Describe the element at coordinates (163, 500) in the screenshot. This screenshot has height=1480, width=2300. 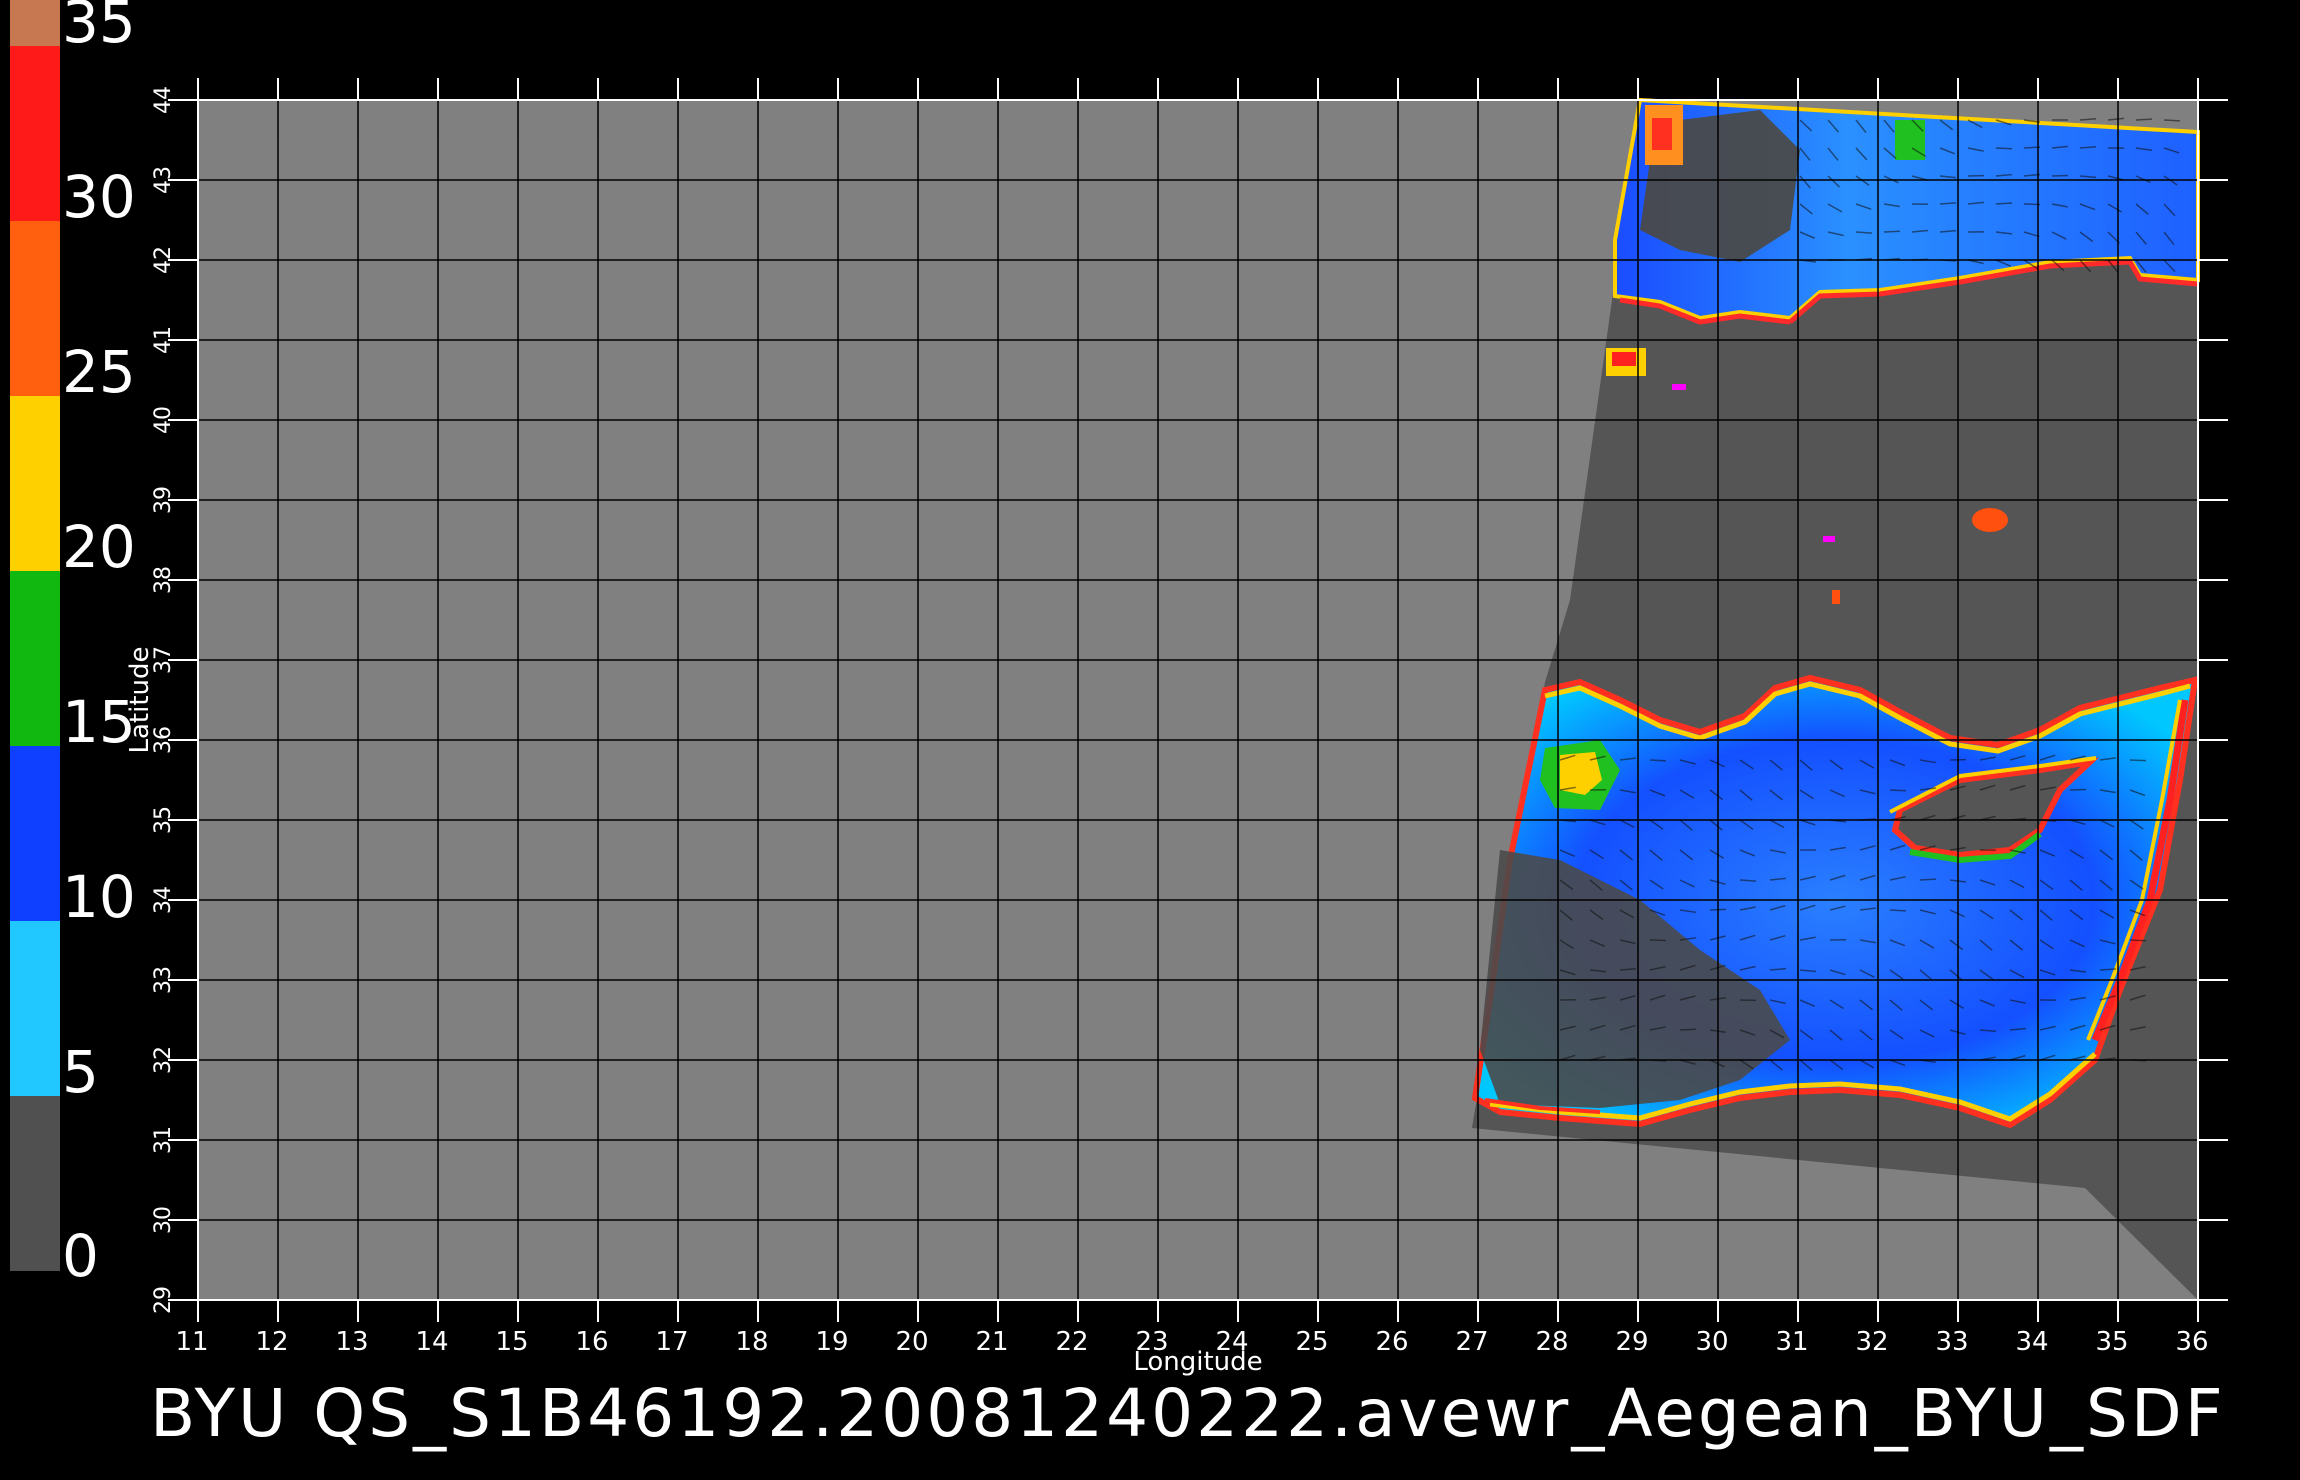
I see `y-tick-label: 39` at that location.